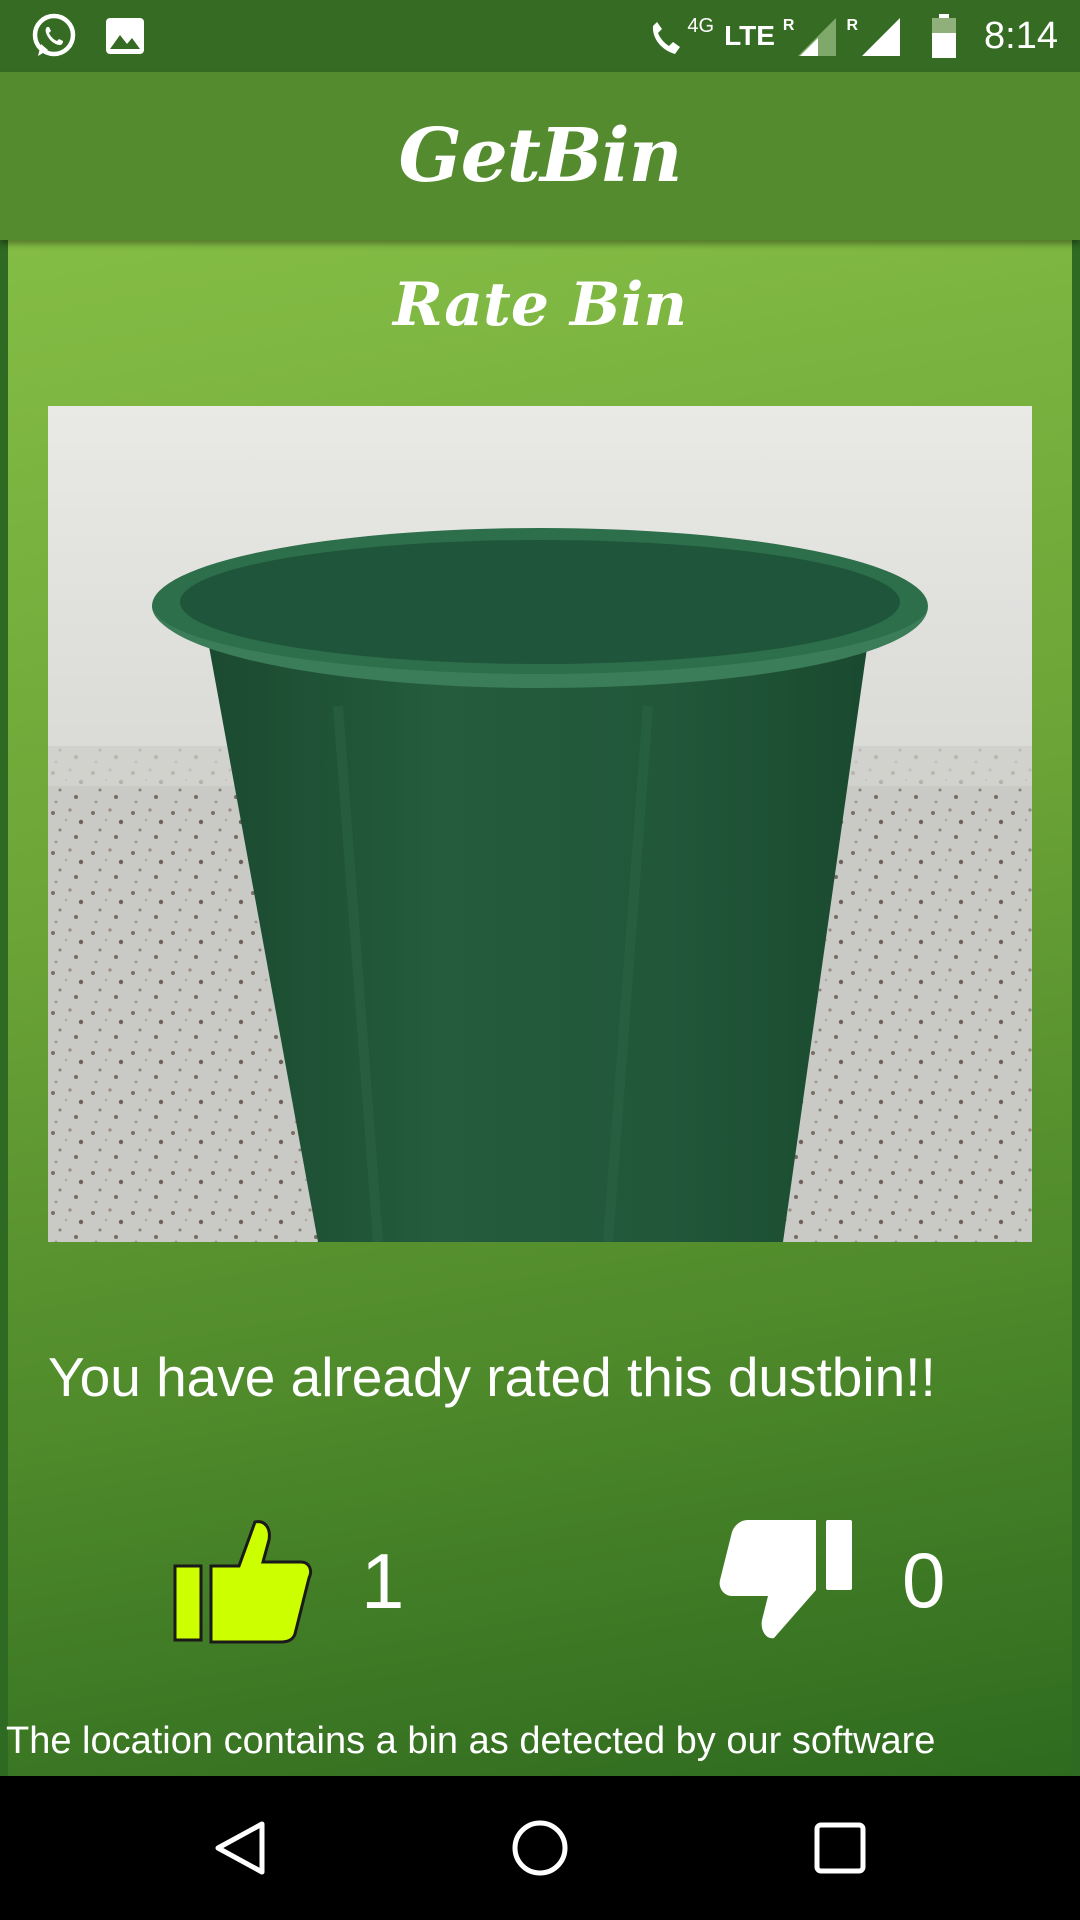 This screenshot has height=1920, width=1080. Describe the element at coordinates (840, 1848) in the screenshot. I see `recents-square-icon` at that location.